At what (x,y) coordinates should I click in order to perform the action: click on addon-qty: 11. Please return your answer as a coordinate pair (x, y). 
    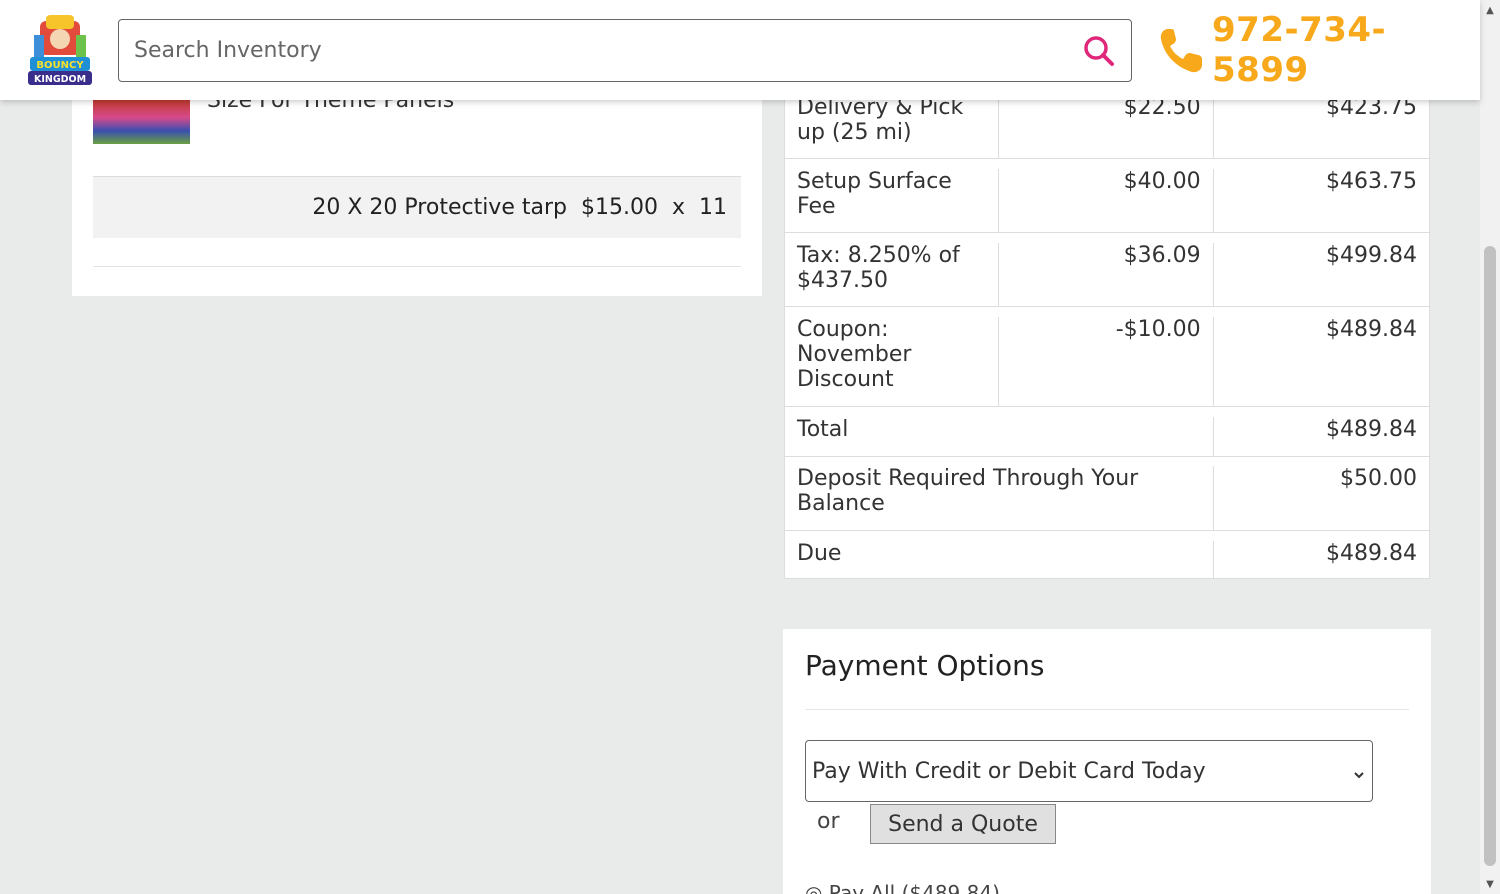
    Looking at the image, I should click on (713, 207).